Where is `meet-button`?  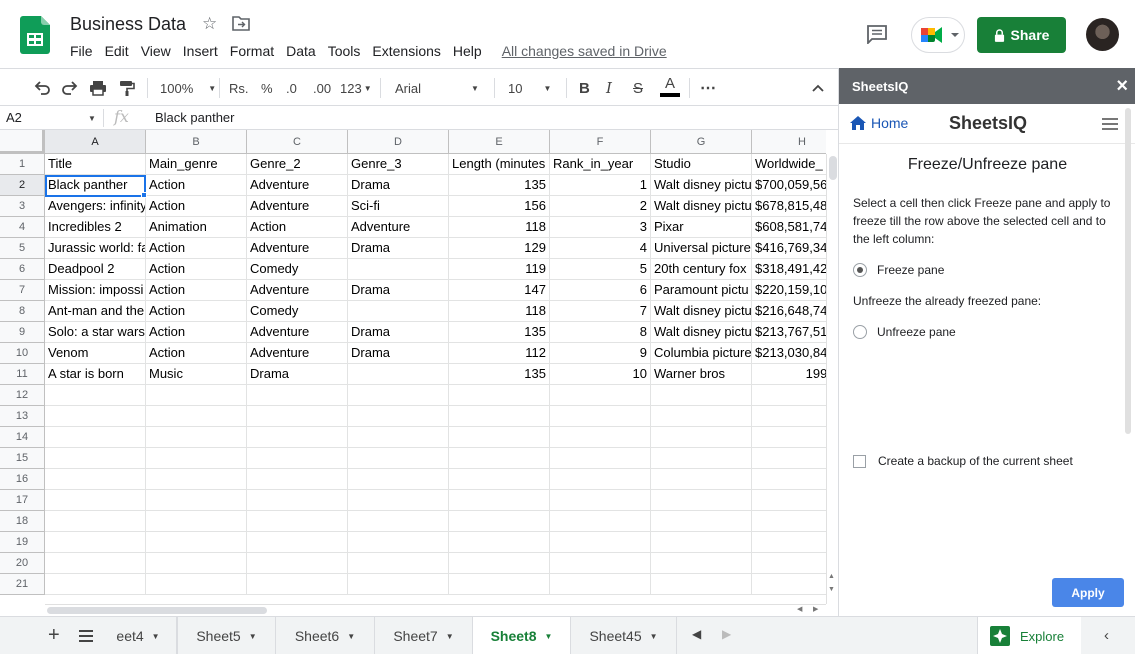
meet-button is located at coordinates (938, 35).